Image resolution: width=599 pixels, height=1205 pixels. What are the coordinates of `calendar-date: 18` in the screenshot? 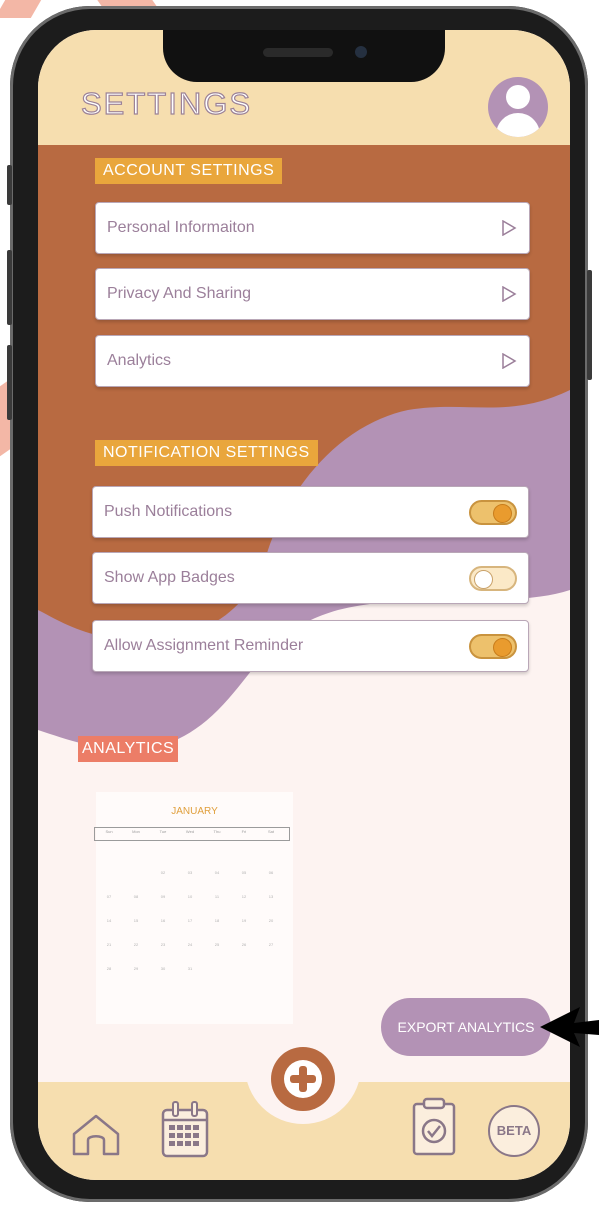 It's located at (217, 920).